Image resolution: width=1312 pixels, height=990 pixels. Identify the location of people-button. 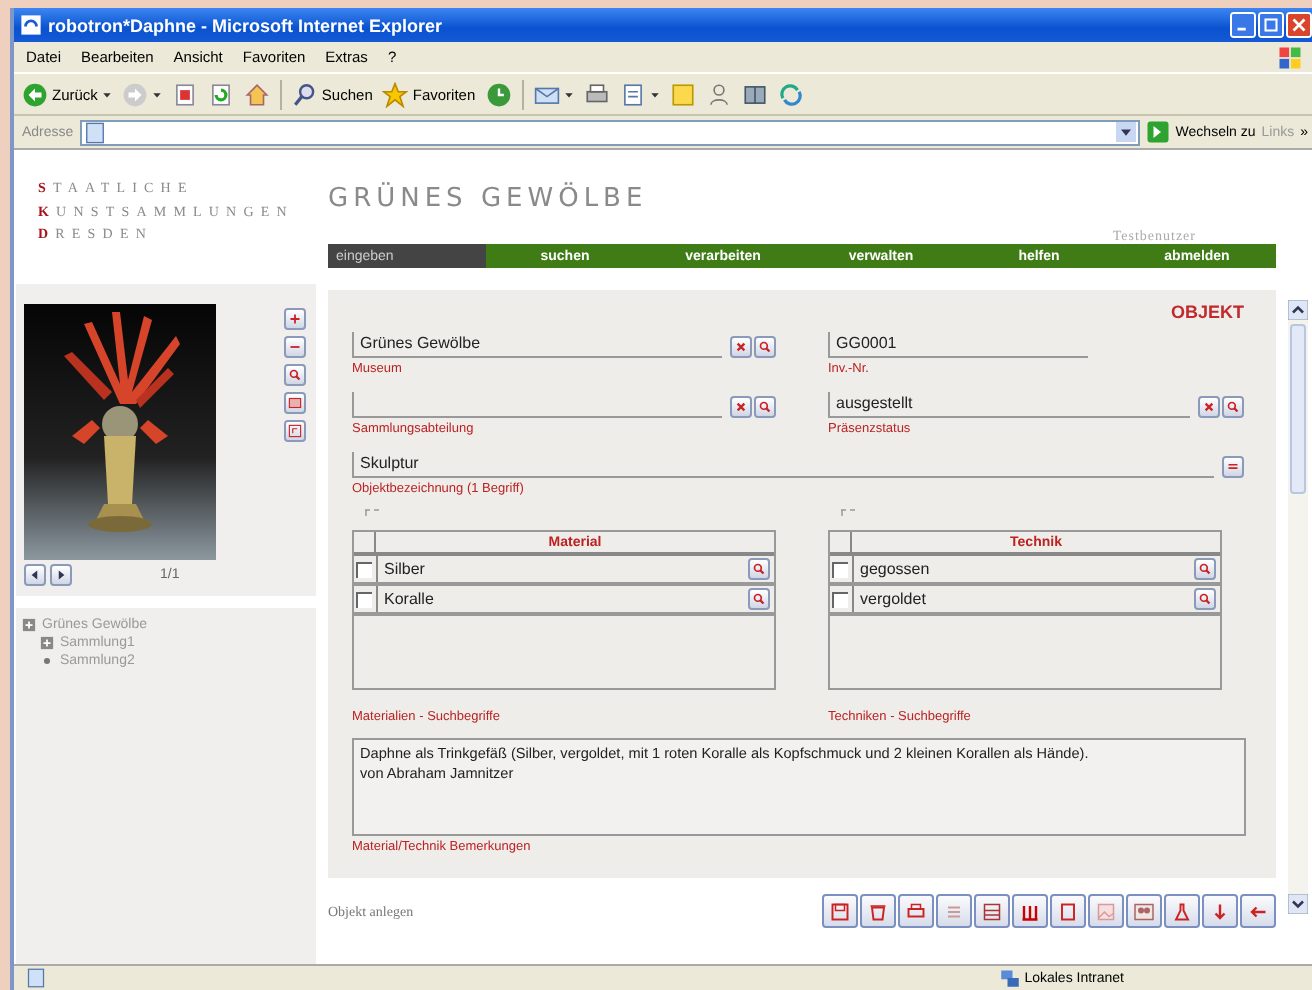
(1144, 911).